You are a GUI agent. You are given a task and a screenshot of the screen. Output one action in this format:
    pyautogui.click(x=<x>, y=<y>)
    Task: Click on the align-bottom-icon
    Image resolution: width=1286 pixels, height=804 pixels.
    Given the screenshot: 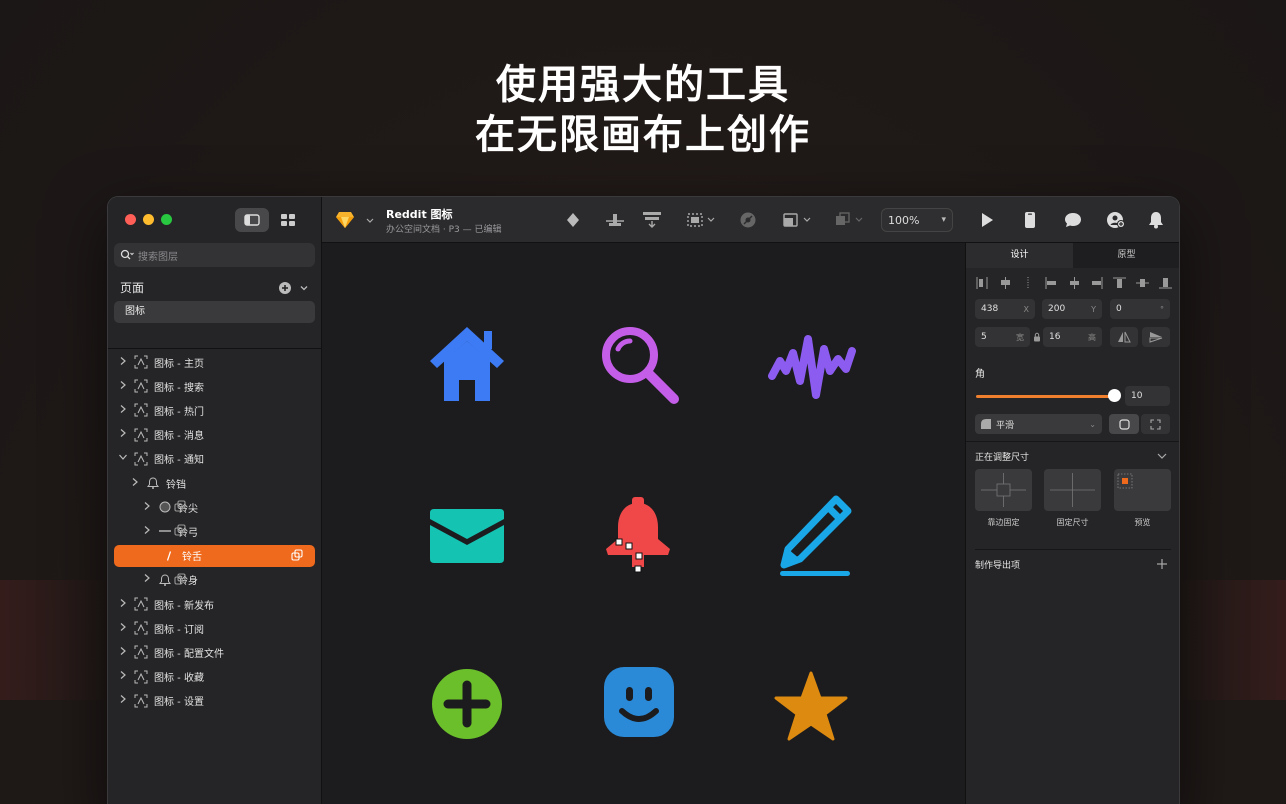 What is the action you would take?
    pyautogui.click(x=1165, y=283)
    